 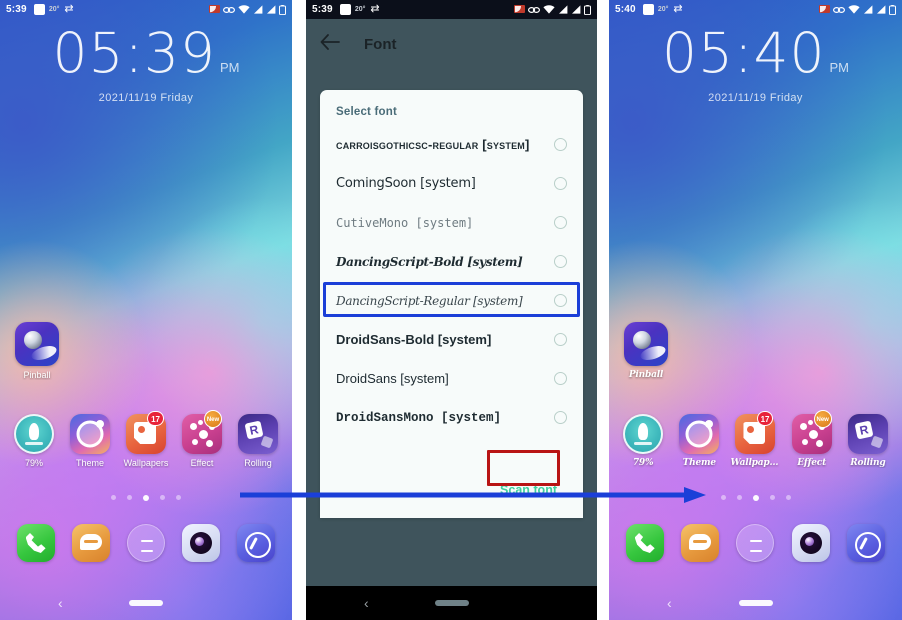 What do you see at coordinates (258, 9) in the screenshot?
I see `signal-1-icon` at bounding box center [258, 9].